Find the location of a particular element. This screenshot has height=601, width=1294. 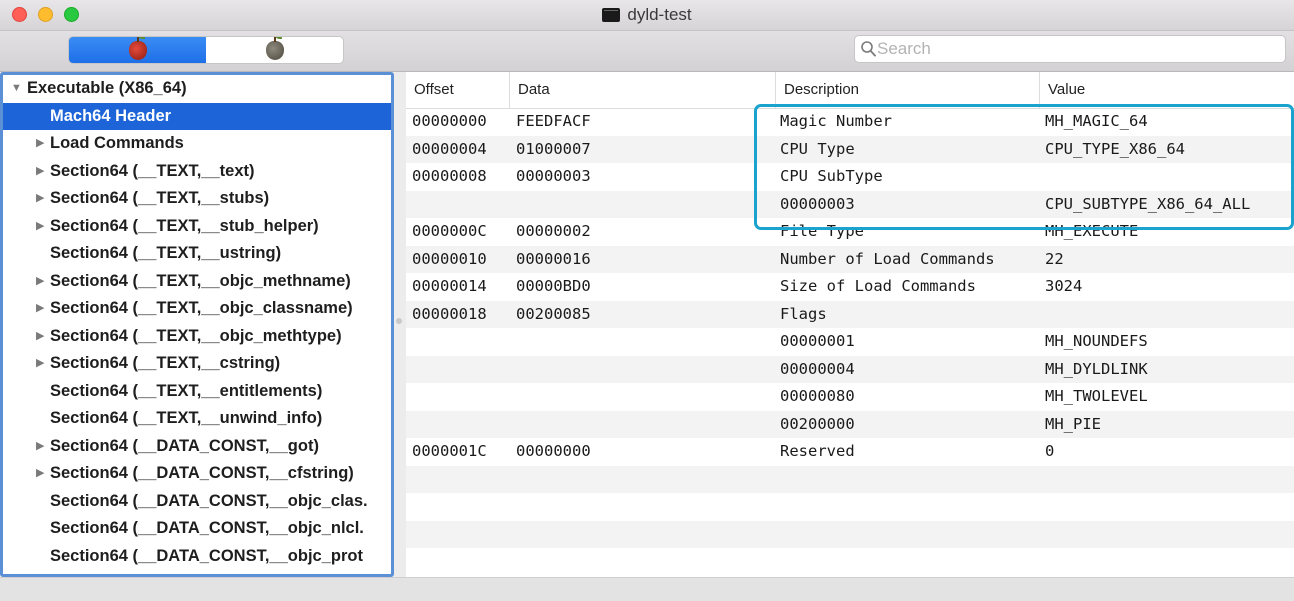

disclosure-triangle-expanded-icon: ▼ is located at coordinates (16, 89).